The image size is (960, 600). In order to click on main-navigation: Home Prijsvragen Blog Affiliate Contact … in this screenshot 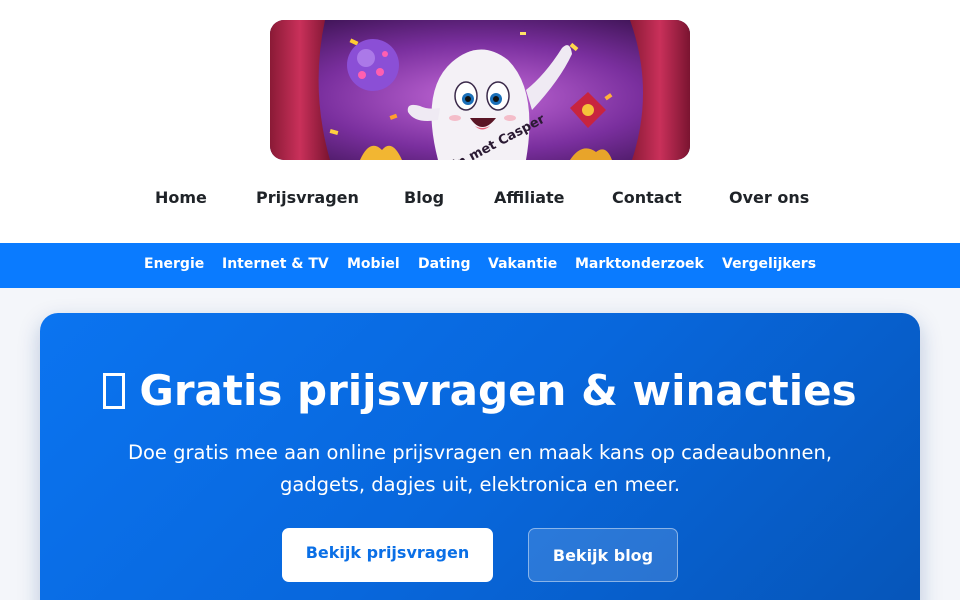, I will do `click(480, 201)`.